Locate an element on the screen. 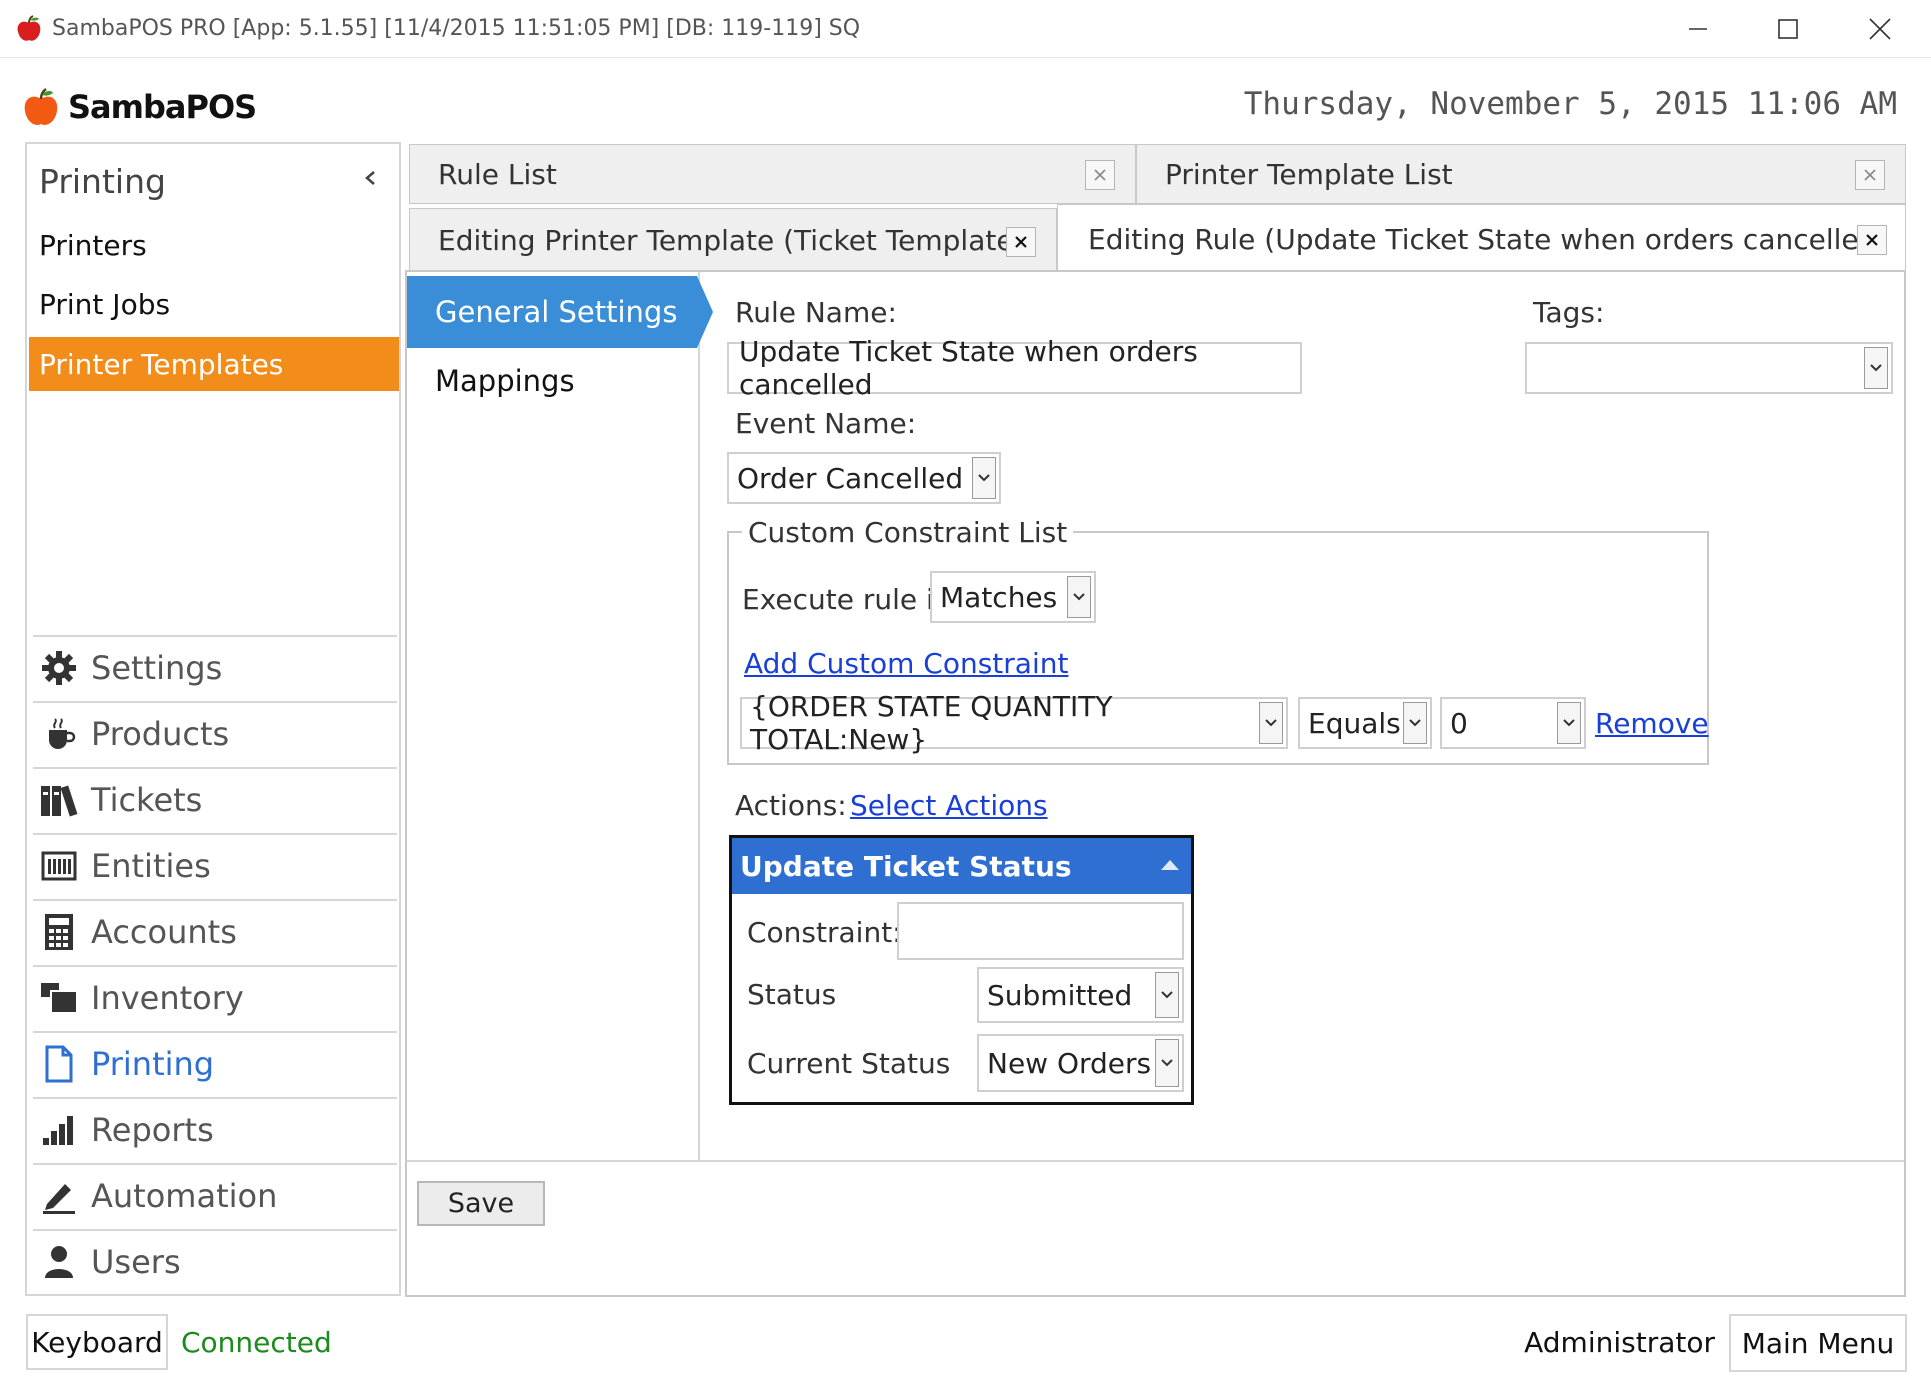  clock: Thursday, November 5, 2015 11:06 AM is located at coordinates (1570, 104).